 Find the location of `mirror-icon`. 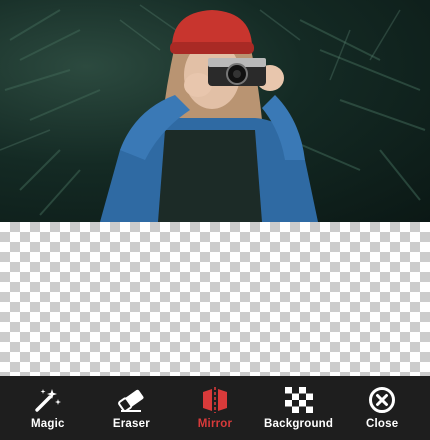

mirror-icon is located at coordinates (215, 400).